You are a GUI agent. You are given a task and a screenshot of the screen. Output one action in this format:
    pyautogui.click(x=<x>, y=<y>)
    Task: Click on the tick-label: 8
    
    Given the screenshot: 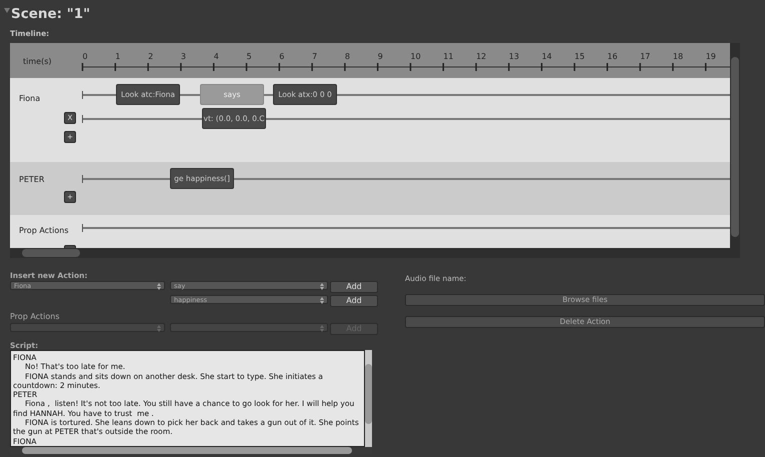 What is the action you would take?
    pyautogui.click(x=347, y=56)
    